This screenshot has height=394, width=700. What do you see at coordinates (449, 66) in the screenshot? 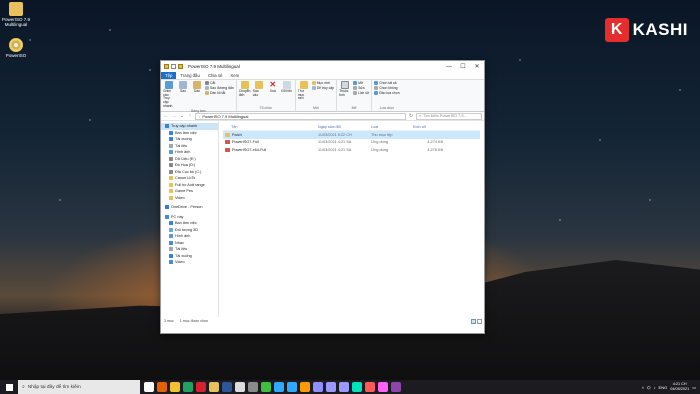
I see `minimize-button: —` at bounding box center [449, 66].